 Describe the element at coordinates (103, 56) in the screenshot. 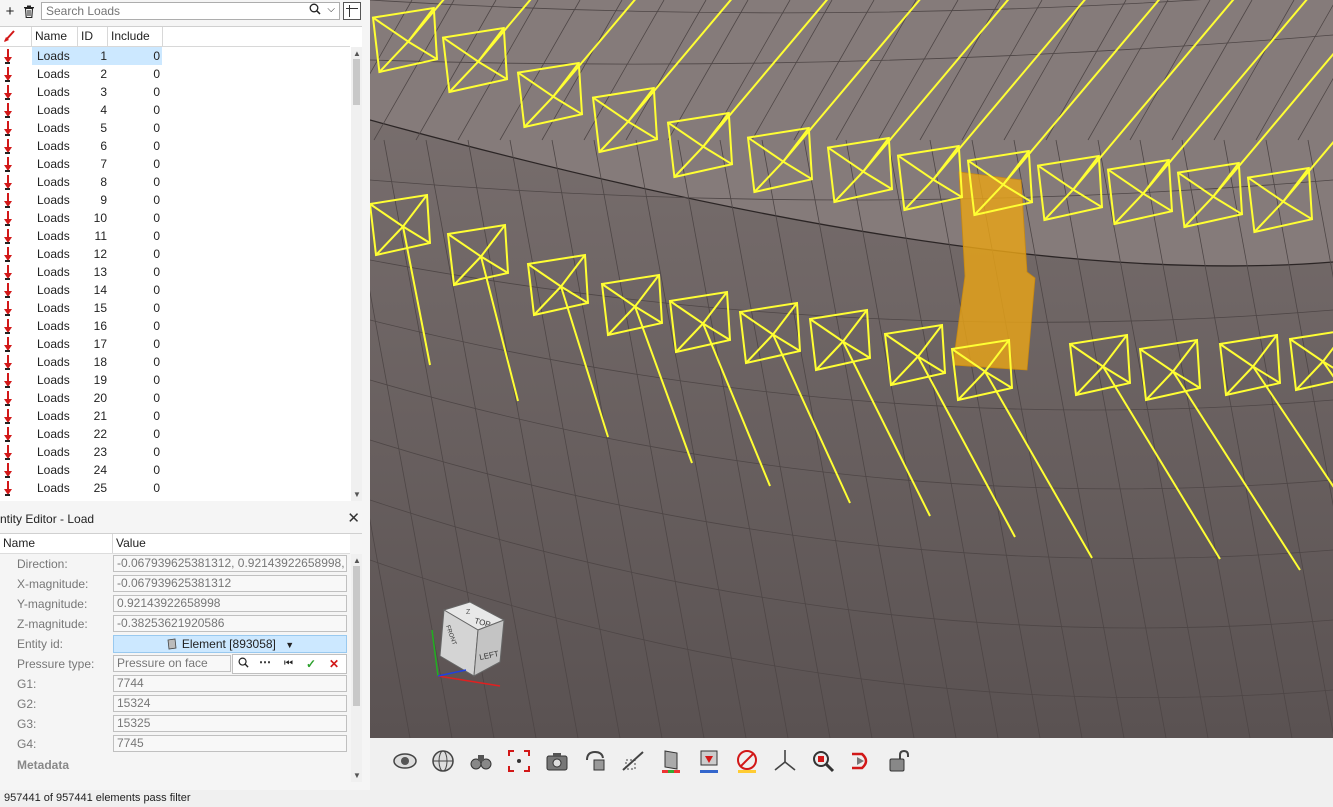

I see `cell-id: 1` at that location.